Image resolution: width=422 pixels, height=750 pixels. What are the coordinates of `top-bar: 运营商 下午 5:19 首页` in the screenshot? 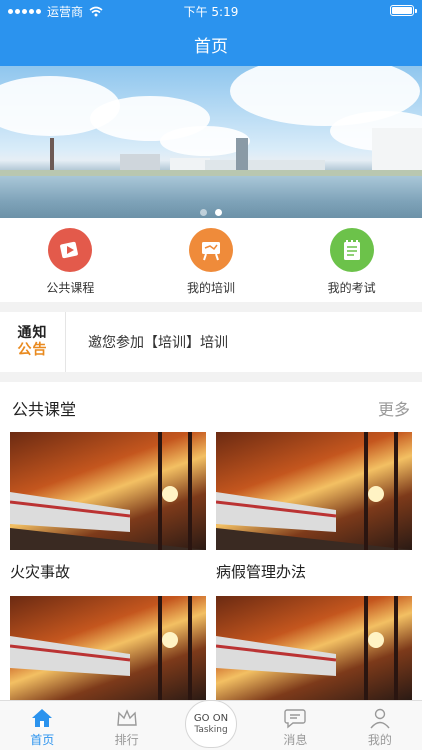 It's located at (211, 33).